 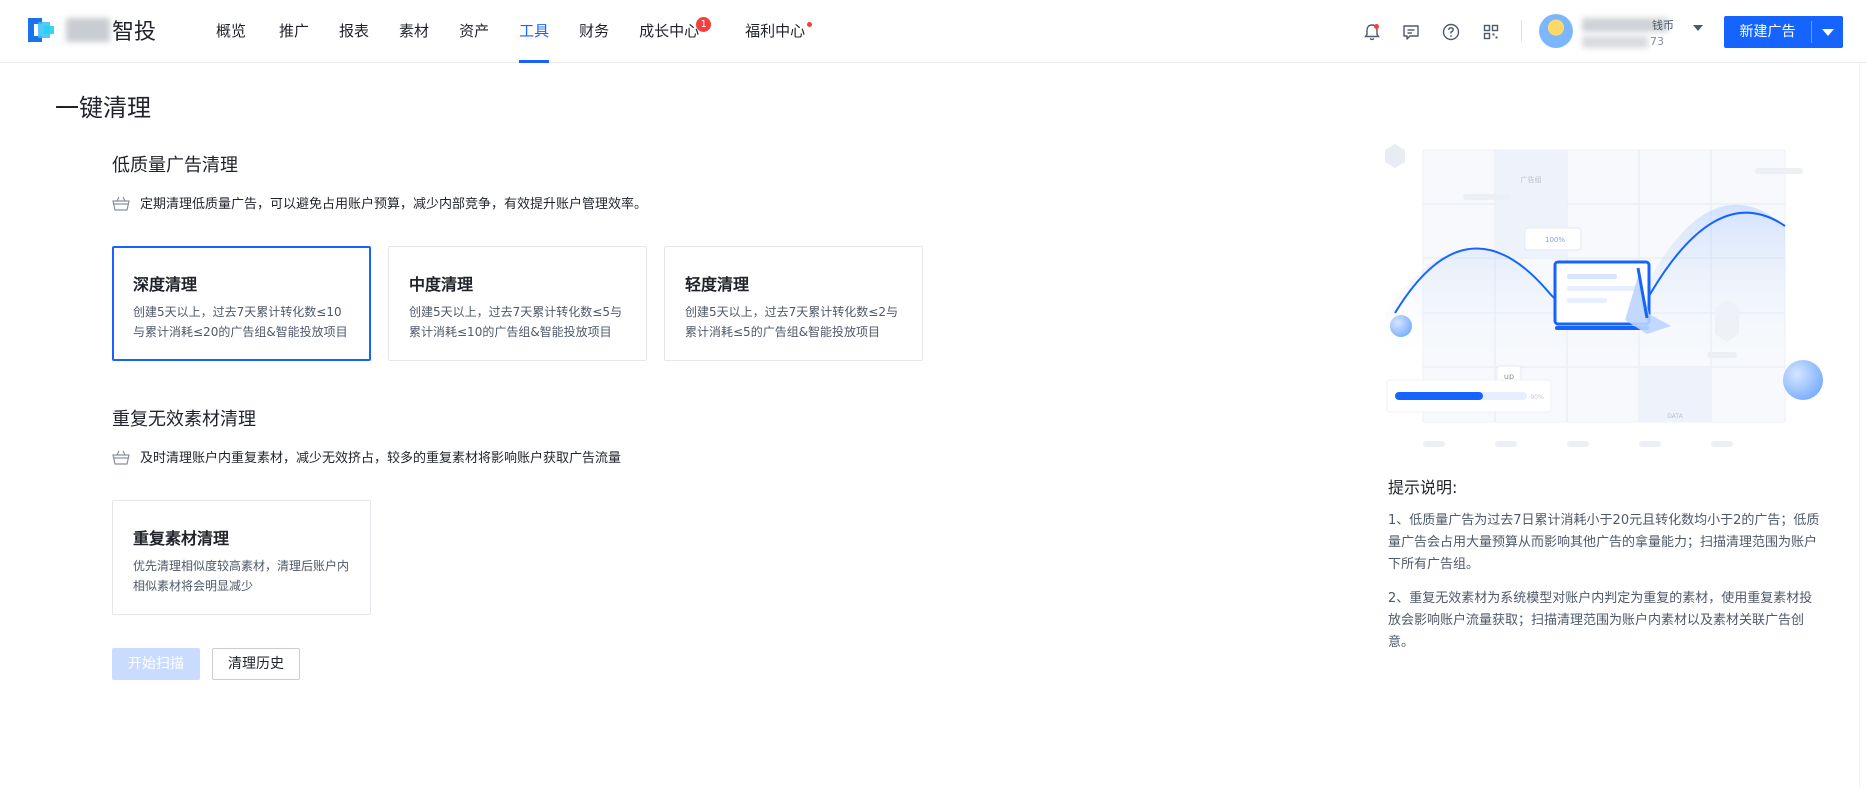 I want to click on bell-icon, so click(x=1372, y=32).